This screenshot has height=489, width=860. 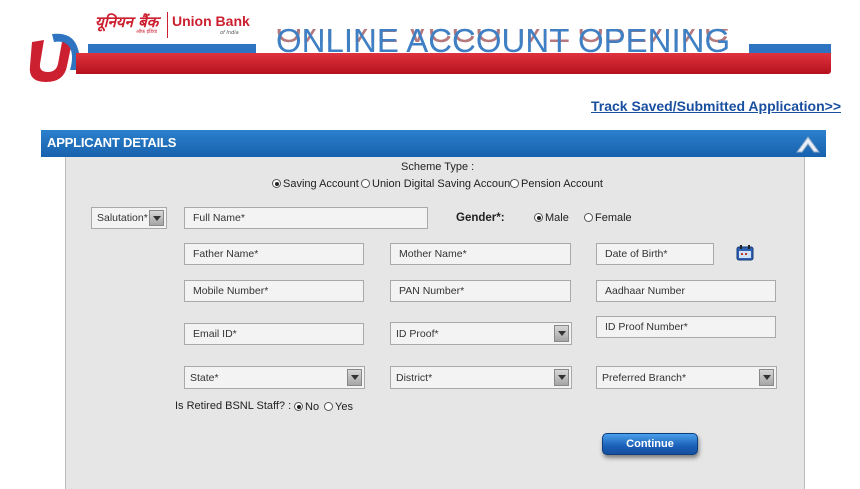 I want to click on state-select: State*, so click(x=274, y=377).